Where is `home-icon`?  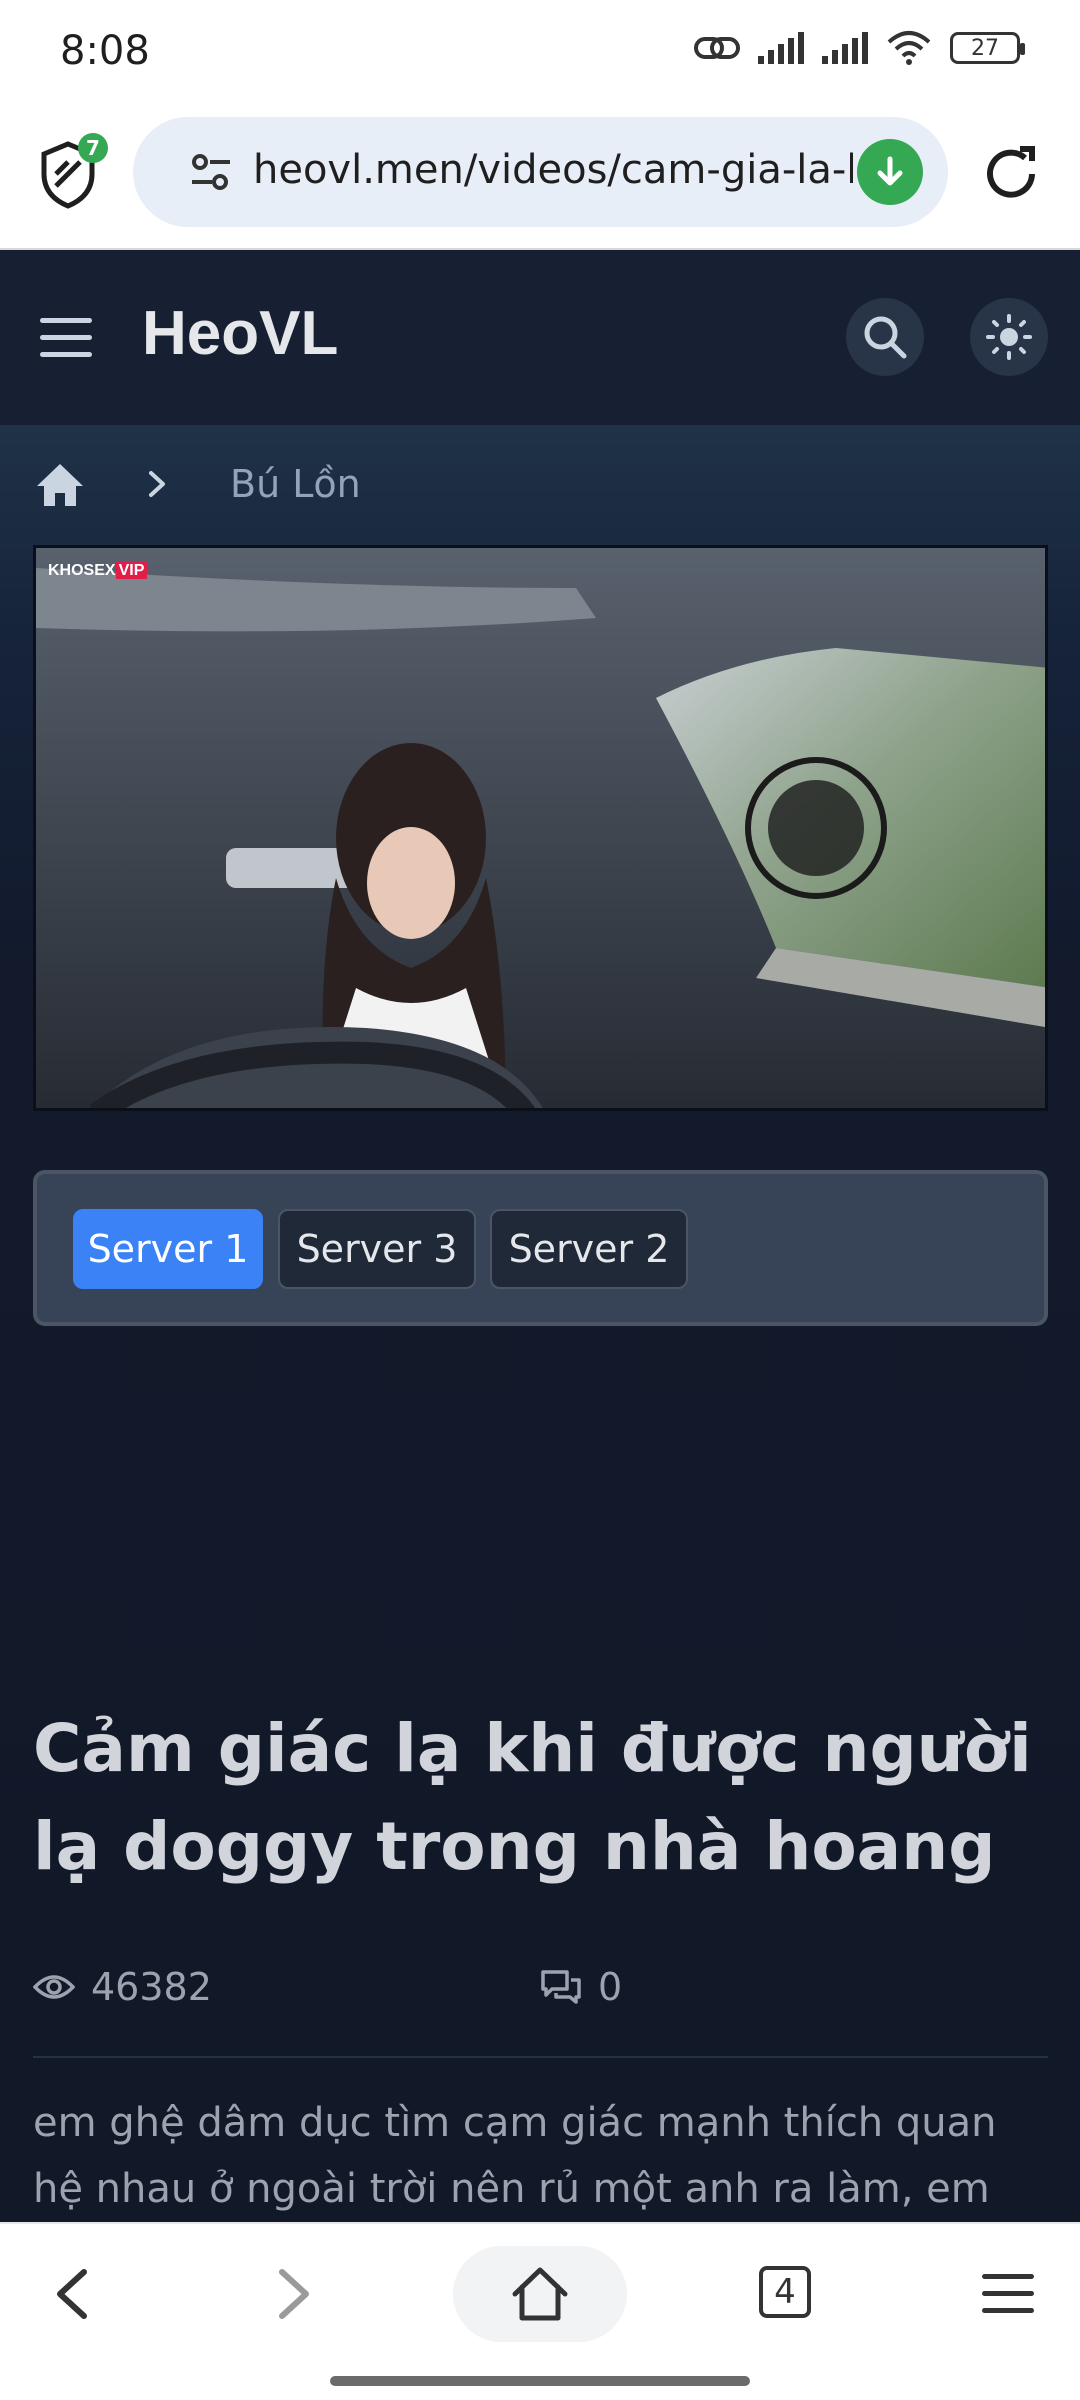 home-icon is located at coordinates (60, 485).